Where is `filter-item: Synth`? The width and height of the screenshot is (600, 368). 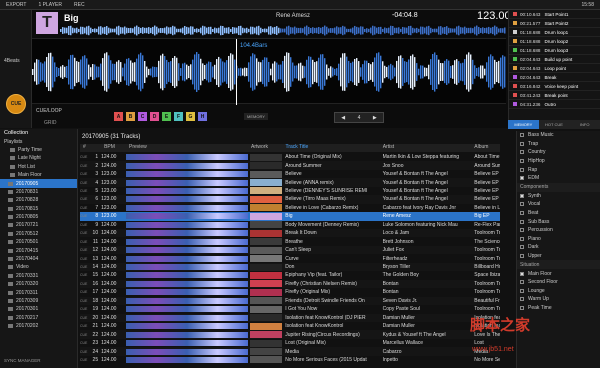 filter-item: Synth is located at coordinates (558, 196).